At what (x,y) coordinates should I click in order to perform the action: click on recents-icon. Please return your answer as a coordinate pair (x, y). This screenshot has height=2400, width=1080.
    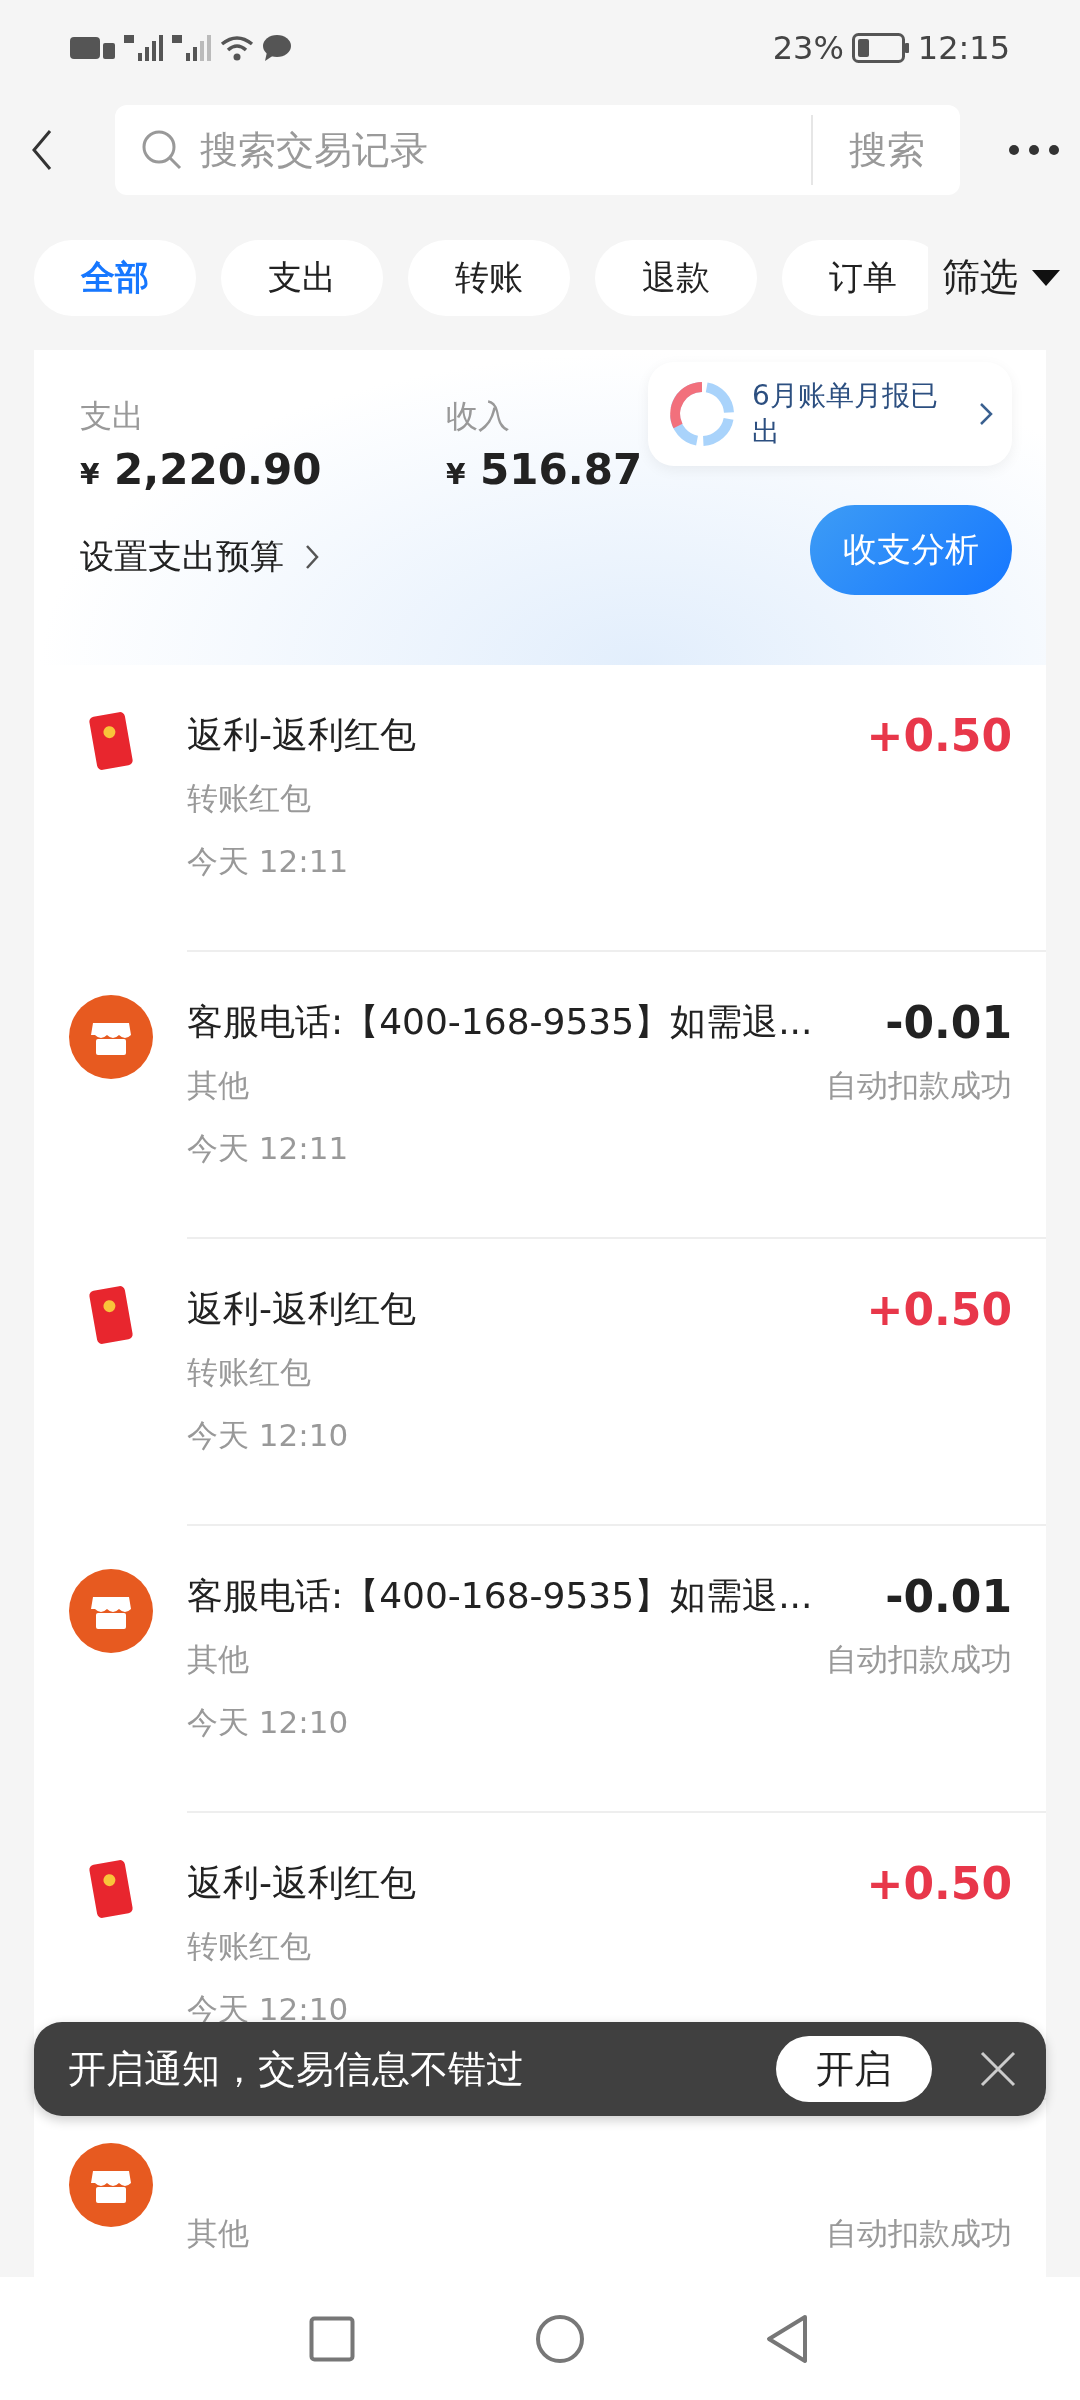
    Looking at the image, I should click on (332, 2338).